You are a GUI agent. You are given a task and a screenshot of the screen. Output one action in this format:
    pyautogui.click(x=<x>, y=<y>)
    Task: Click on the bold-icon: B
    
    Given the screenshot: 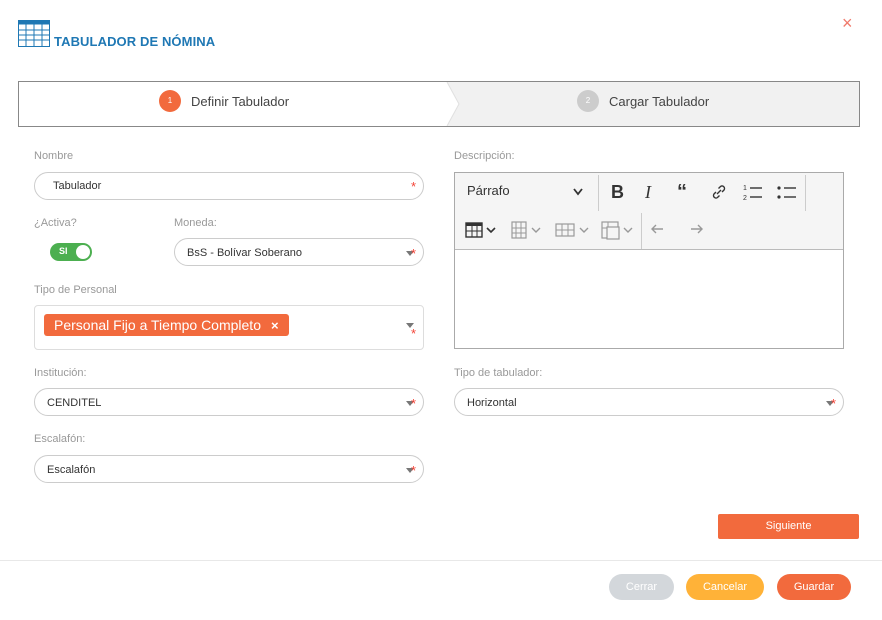 What is the action you would take?
    pyautogui.click(x=617, y=192)
    